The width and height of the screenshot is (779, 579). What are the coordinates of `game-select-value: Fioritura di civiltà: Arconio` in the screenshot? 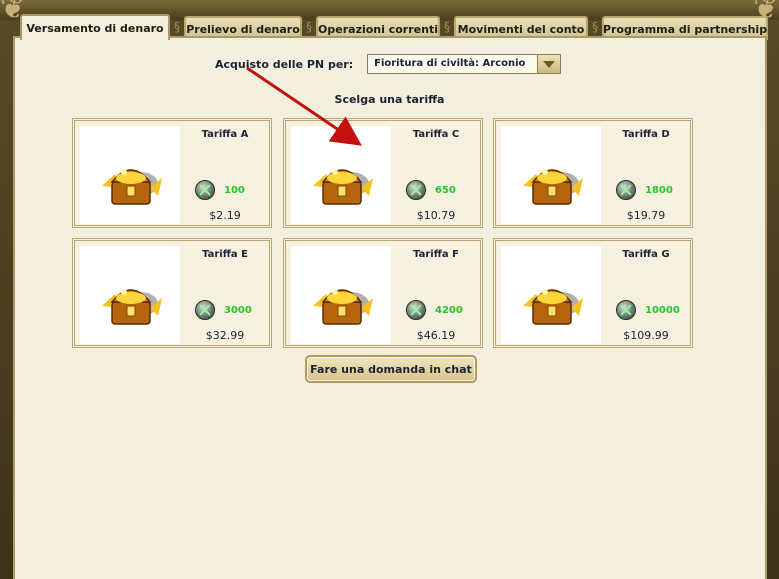 It's located at (450, 63).